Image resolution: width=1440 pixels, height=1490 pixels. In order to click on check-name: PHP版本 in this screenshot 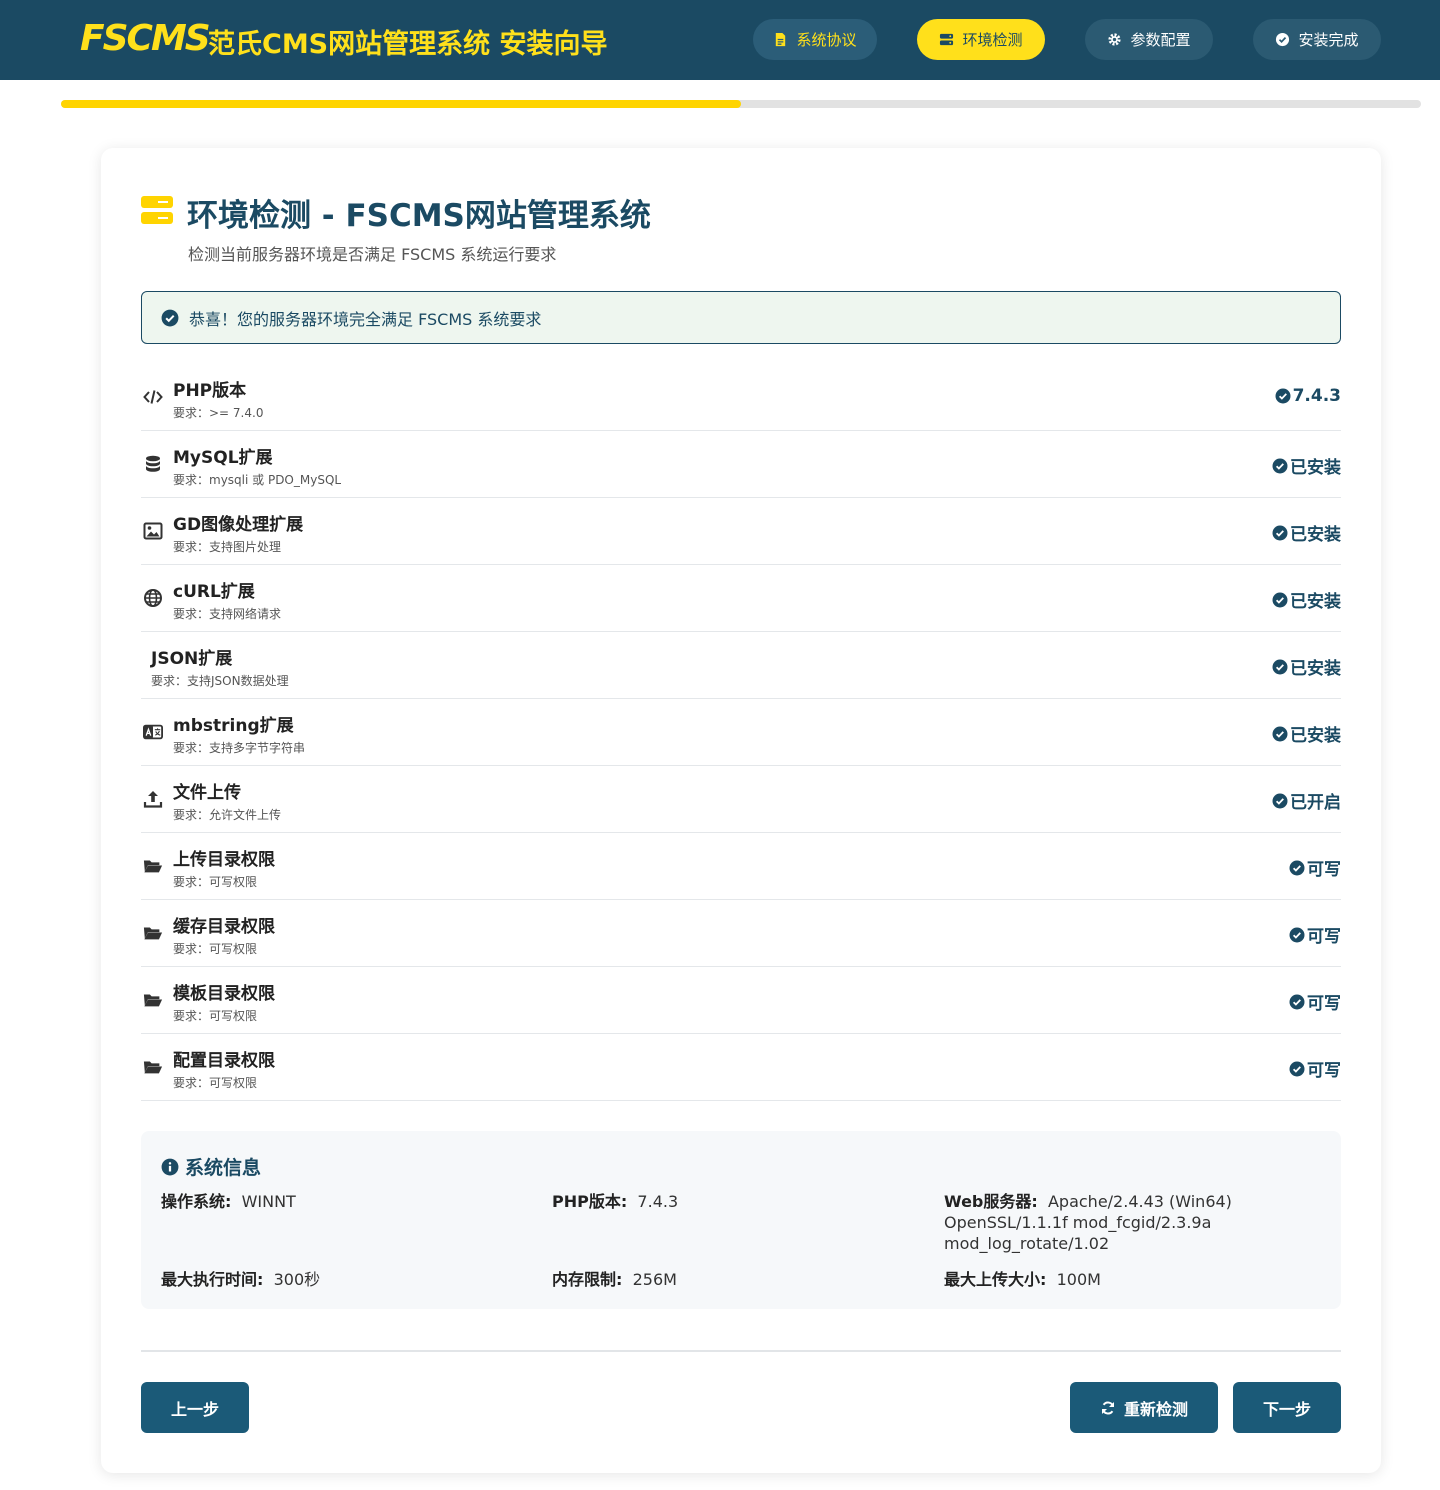, I will do `click(210, 390)`.